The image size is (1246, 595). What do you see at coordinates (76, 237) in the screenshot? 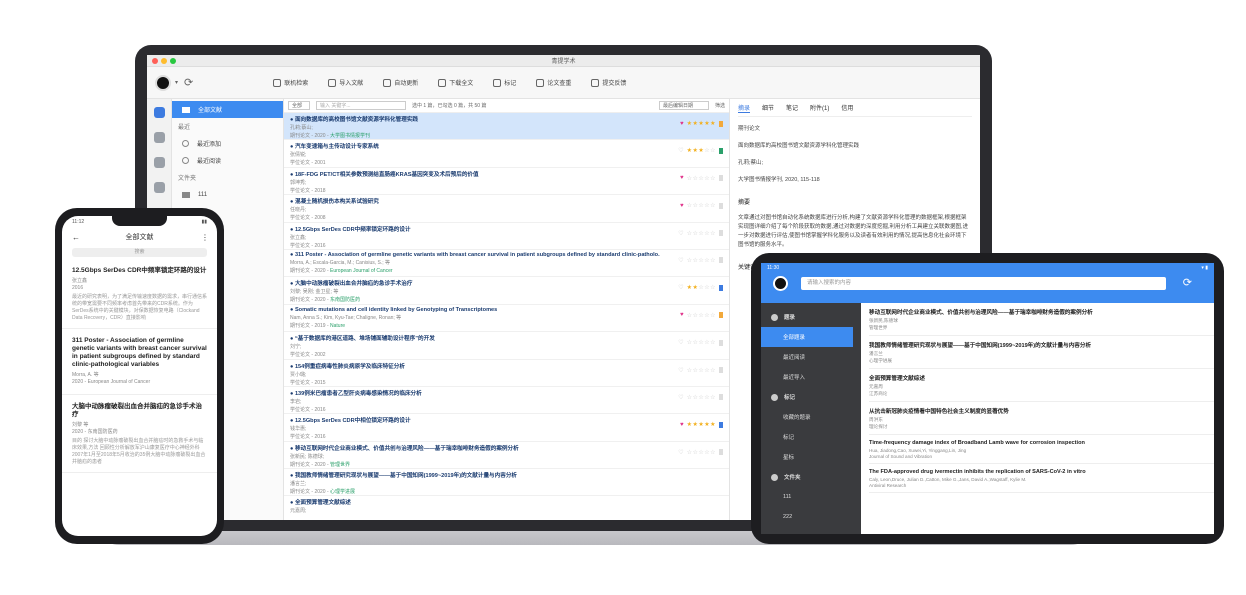
I see `back-arrow-icon: ←` at bounding box center [76, 237].